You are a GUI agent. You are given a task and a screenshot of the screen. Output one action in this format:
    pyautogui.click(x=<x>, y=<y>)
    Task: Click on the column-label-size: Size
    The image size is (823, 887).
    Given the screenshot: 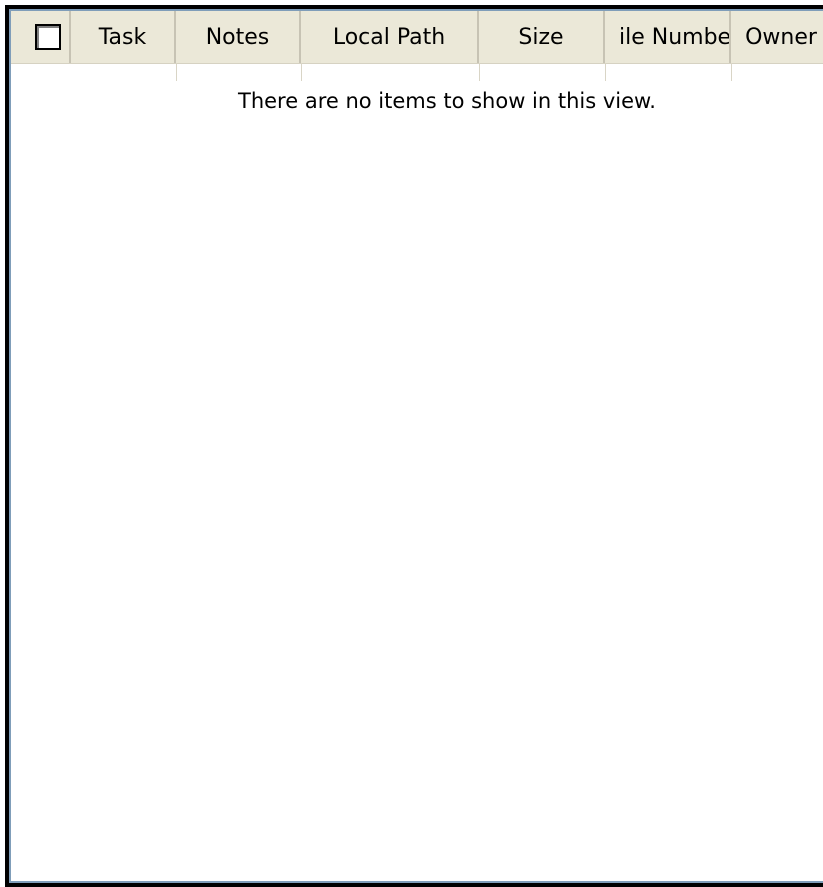 What is the action you would take?
    pyautogui.click(x=541, y=37)
    